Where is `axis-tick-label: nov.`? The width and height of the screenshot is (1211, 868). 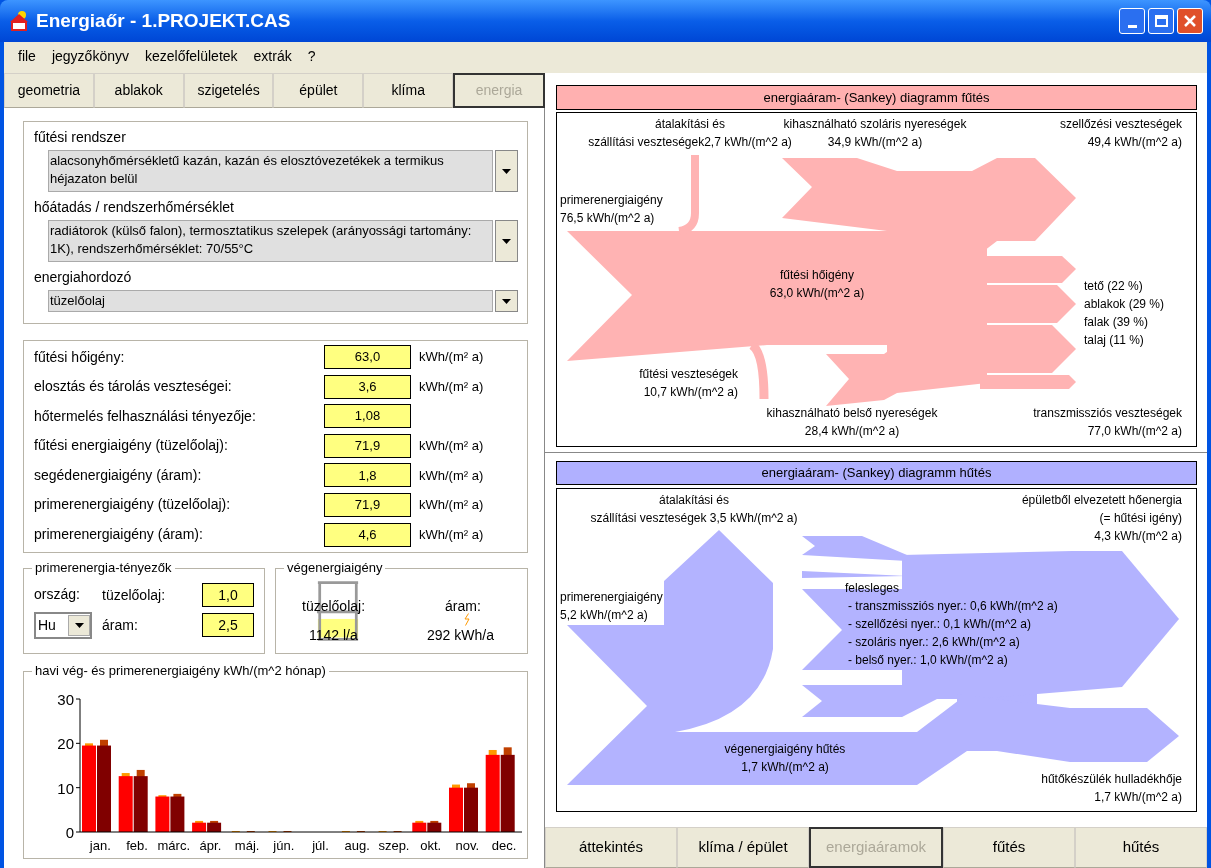 axis-tick-label: nov. is located at coordinates (467, 845).